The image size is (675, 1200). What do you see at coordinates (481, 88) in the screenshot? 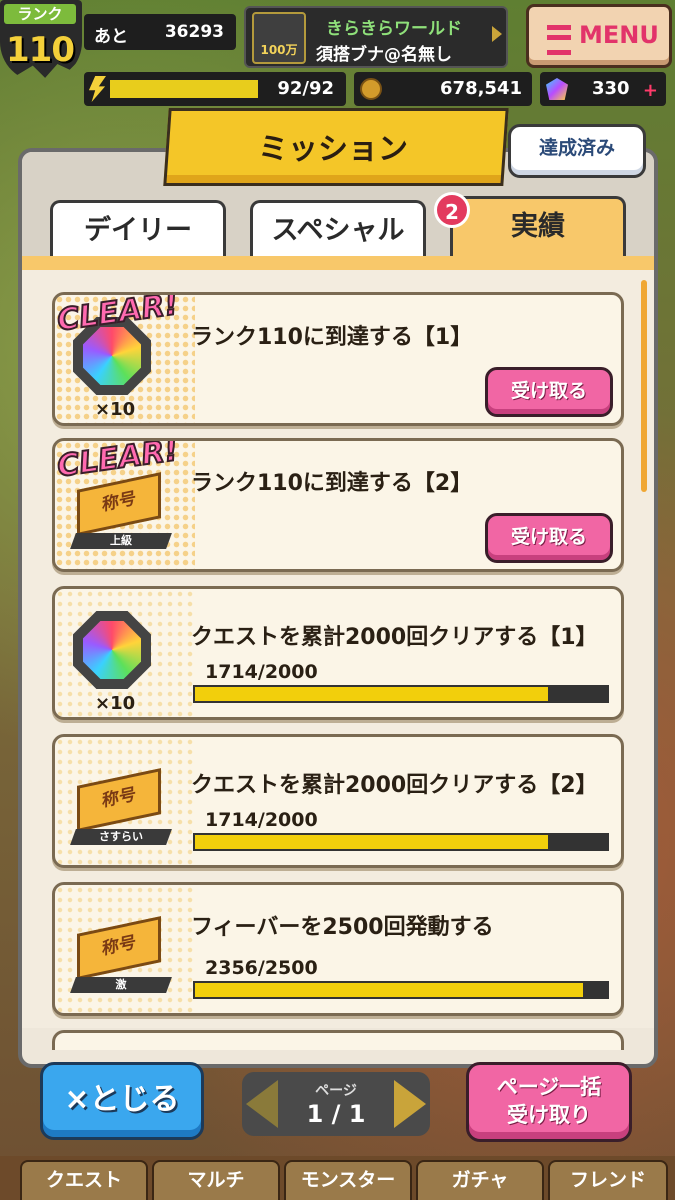
I see `coin-value: 678,541` at bounding box center [481, 88].